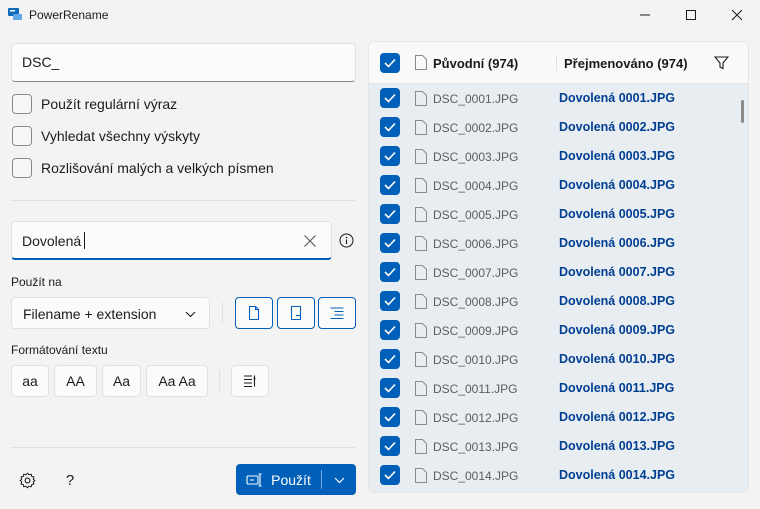 This screenshot has width=760, height=509. Describe the element at coordinates (109, 104) in the screenshot. I see `regex-checkbox-label: Použít regulární výraz` at that location.